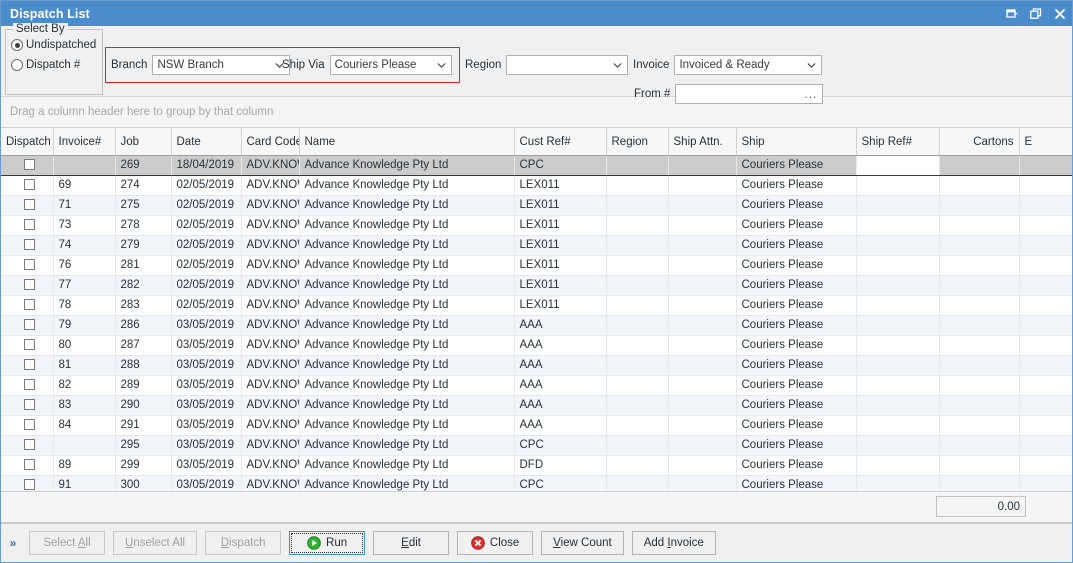  I want to click on column-header-region: Region, so click(637, 142).